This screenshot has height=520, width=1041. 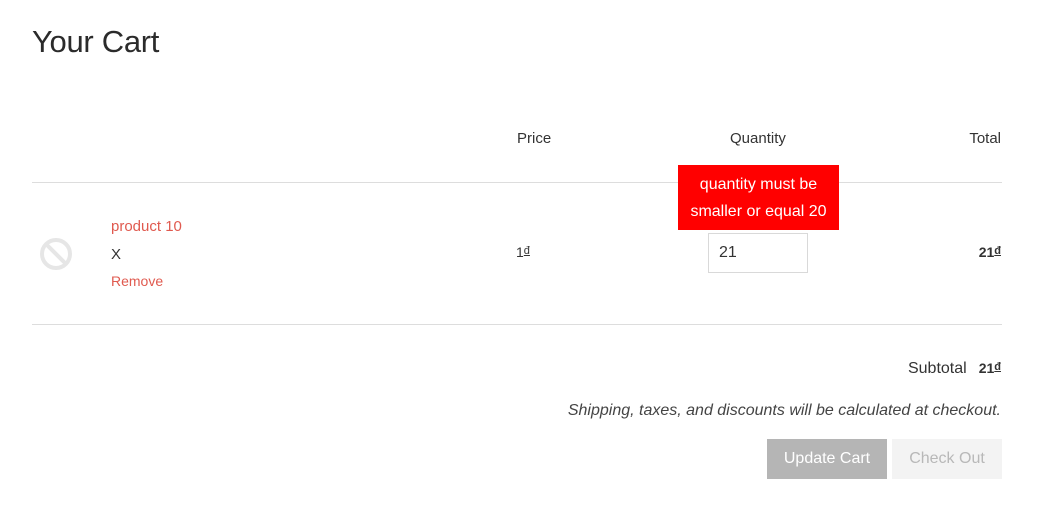 What do you see at coordinates (520, 252) in the screenshot?
I see `price-value: 1` at bounding box center [520, 252].